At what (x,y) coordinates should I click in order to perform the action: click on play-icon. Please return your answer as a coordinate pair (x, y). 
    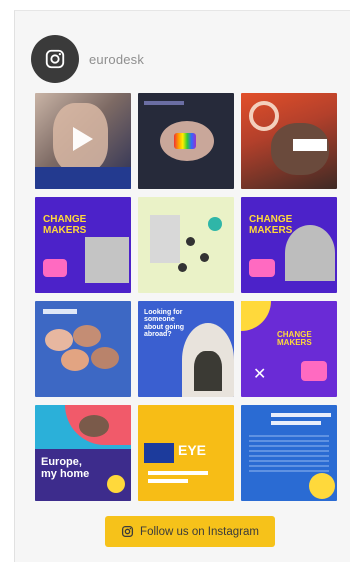
    Looking at the image, I should click on (83, 139).